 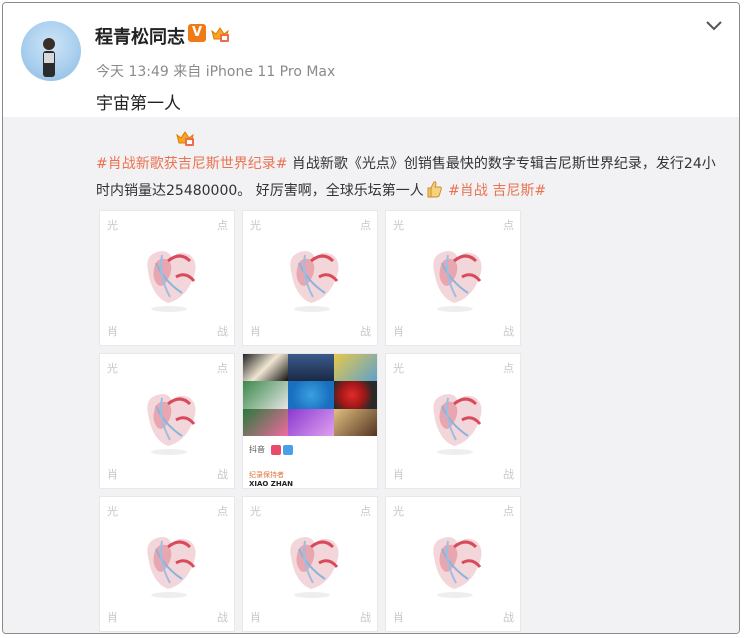 What do you see at coordinates (497, 191) in the screenshot?
I see `hashtag-link: #肖战 吉尼斯#` at bounding box center [497, 191].